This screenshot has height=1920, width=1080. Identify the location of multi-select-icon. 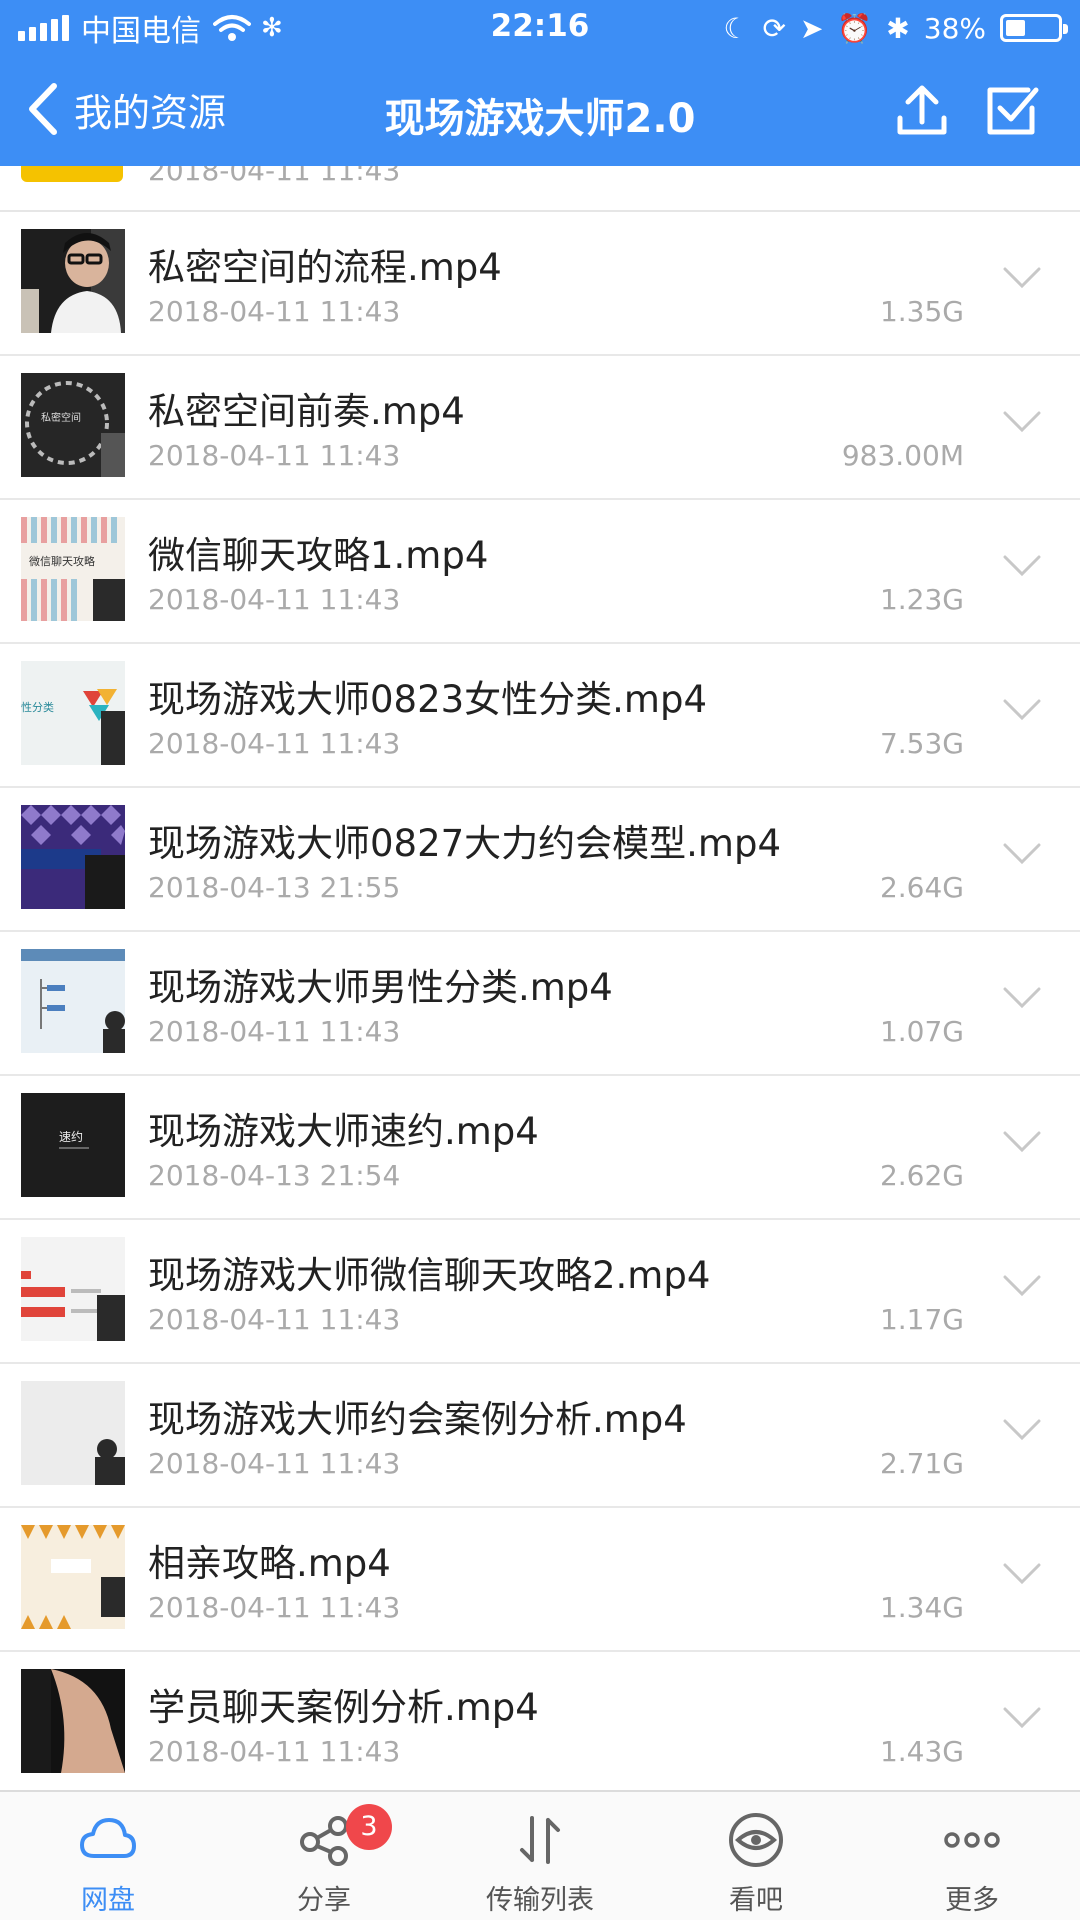
(1012, 110).